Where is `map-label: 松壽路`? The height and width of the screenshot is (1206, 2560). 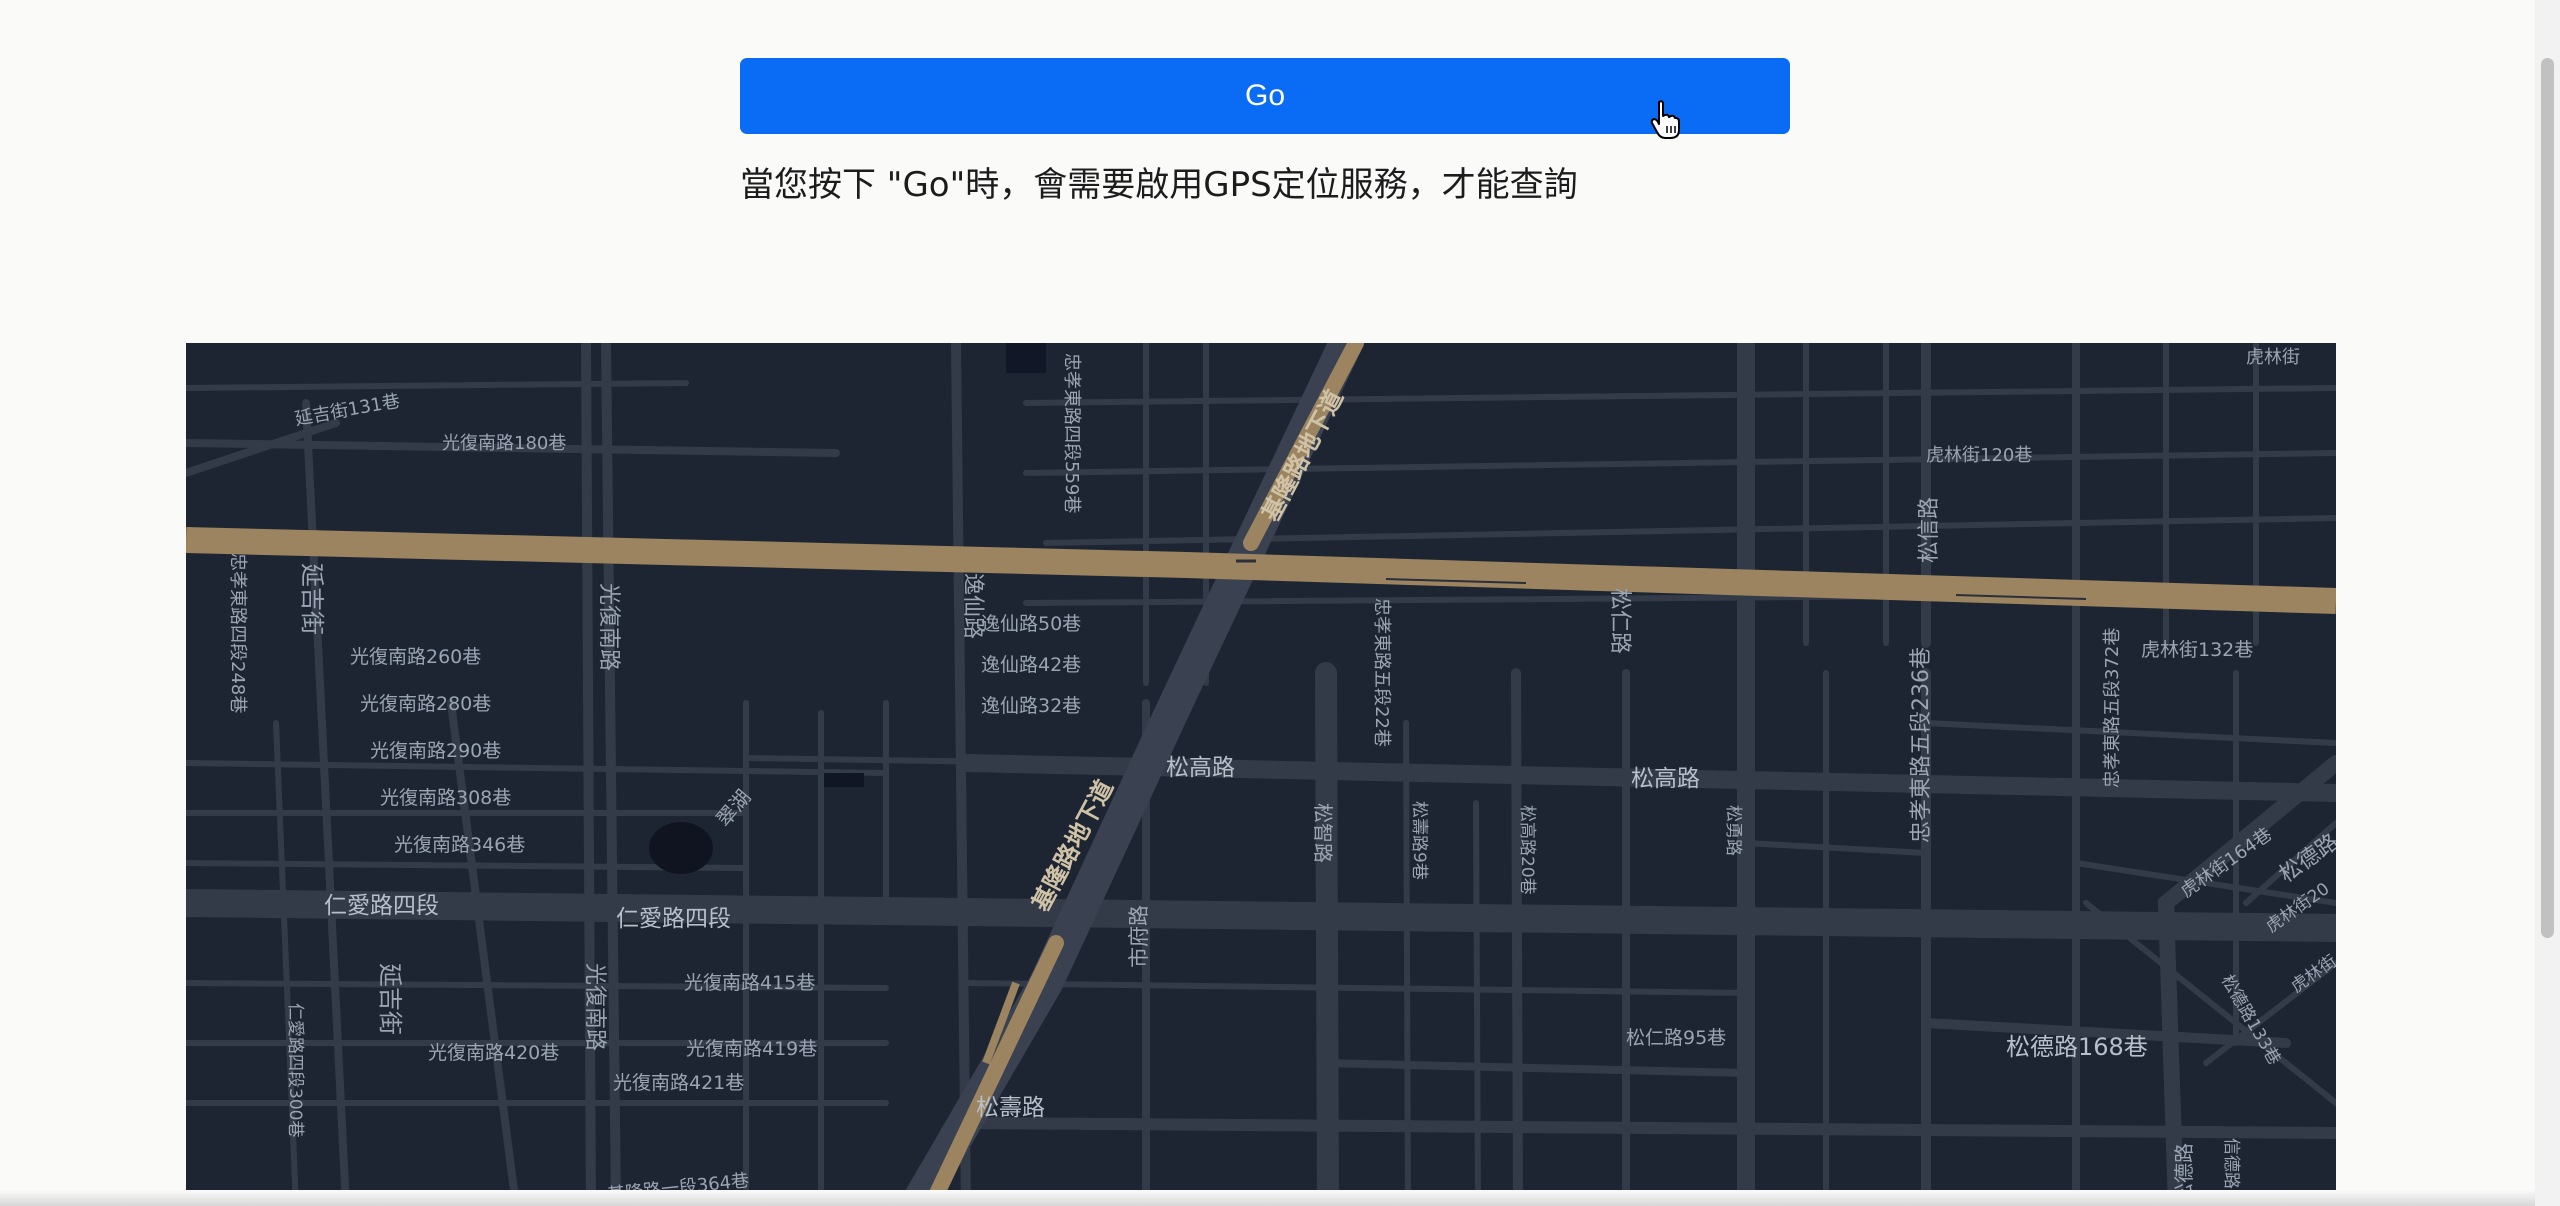 map-label: 松壽路 is located at coordinates (1010, 1108).